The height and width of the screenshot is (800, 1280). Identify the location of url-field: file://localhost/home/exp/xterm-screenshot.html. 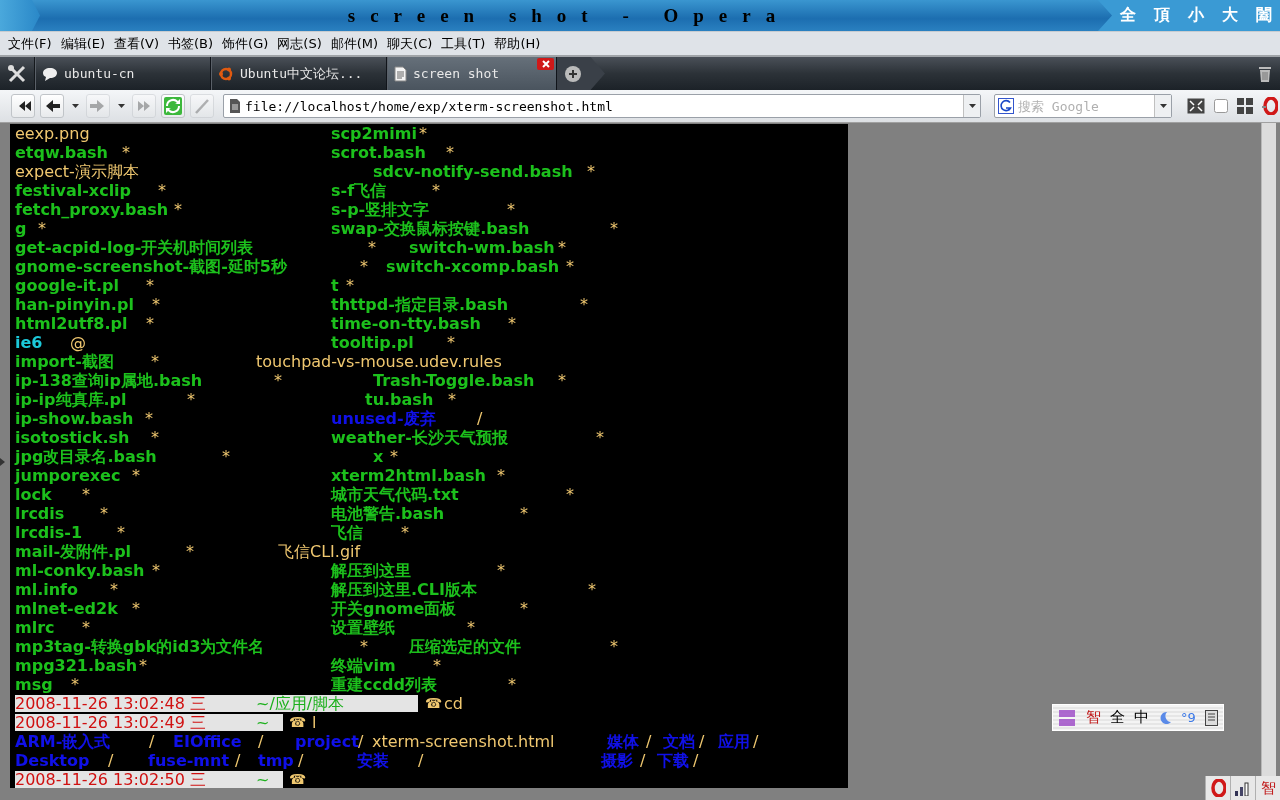
(602, 106).